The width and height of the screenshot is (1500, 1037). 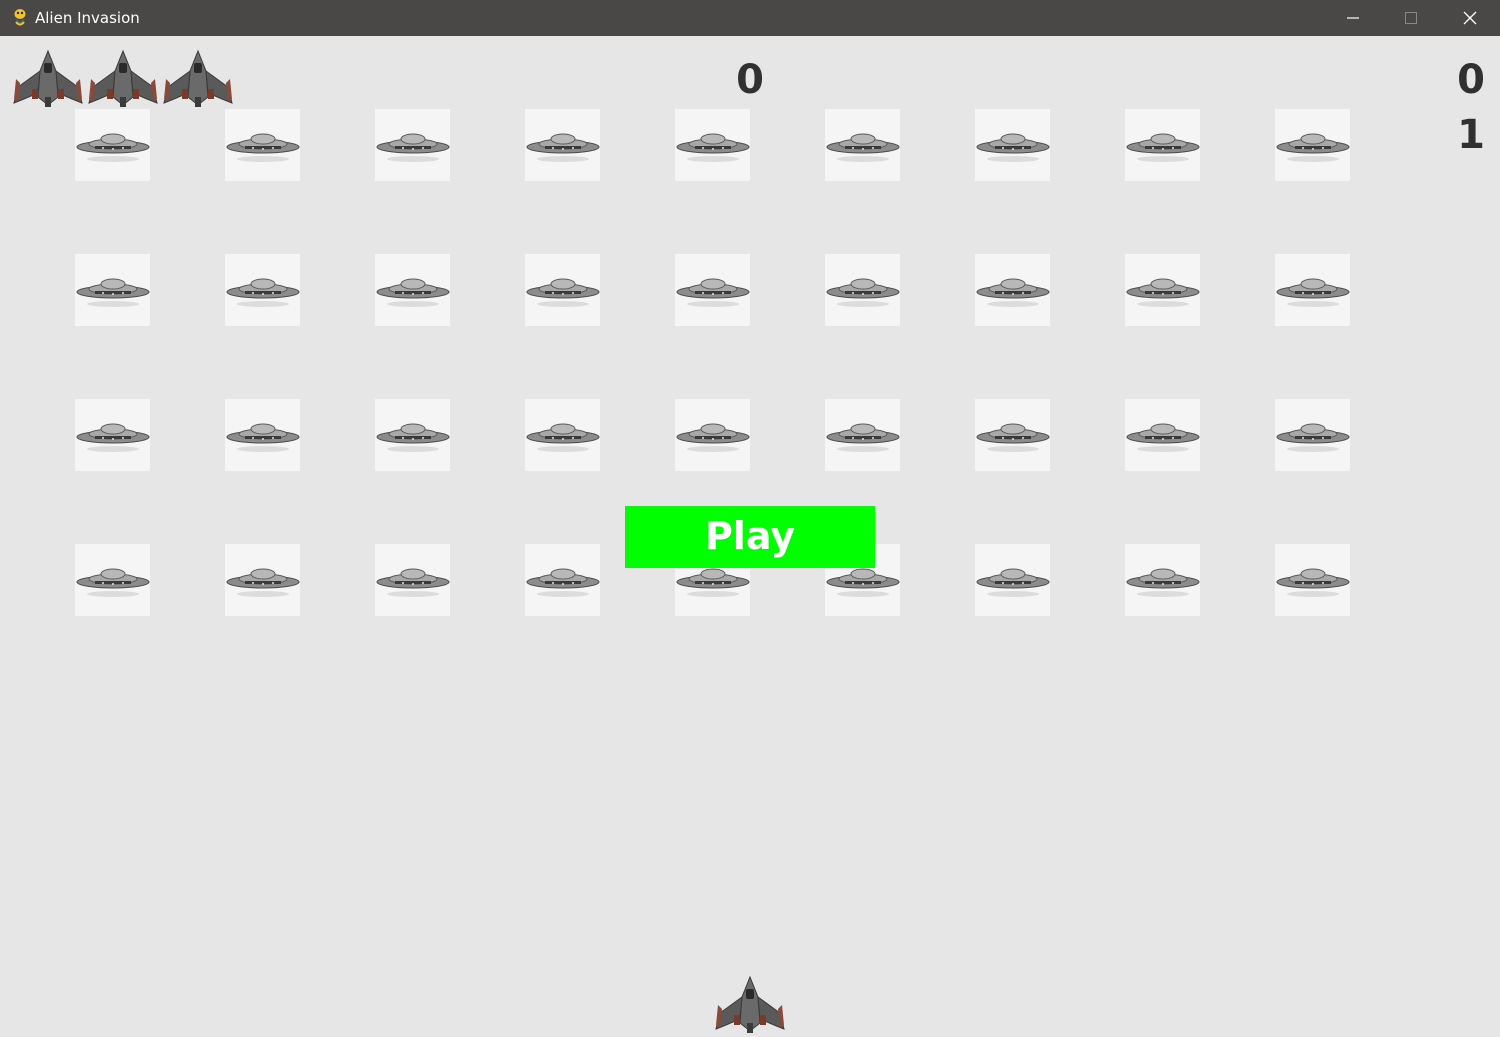 I want to click on high-score: 0, so click(x=1471, y=80).